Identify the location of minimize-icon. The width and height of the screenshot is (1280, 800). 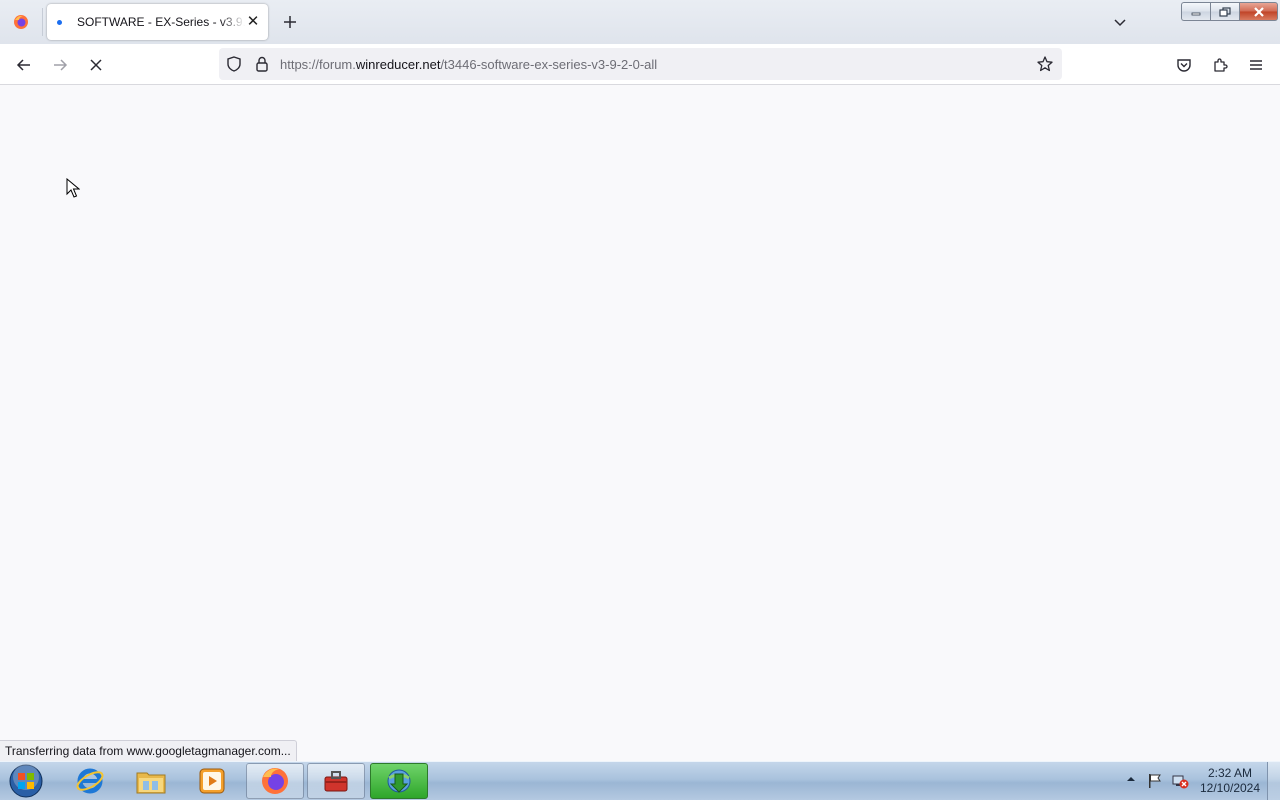
(1196, 13).